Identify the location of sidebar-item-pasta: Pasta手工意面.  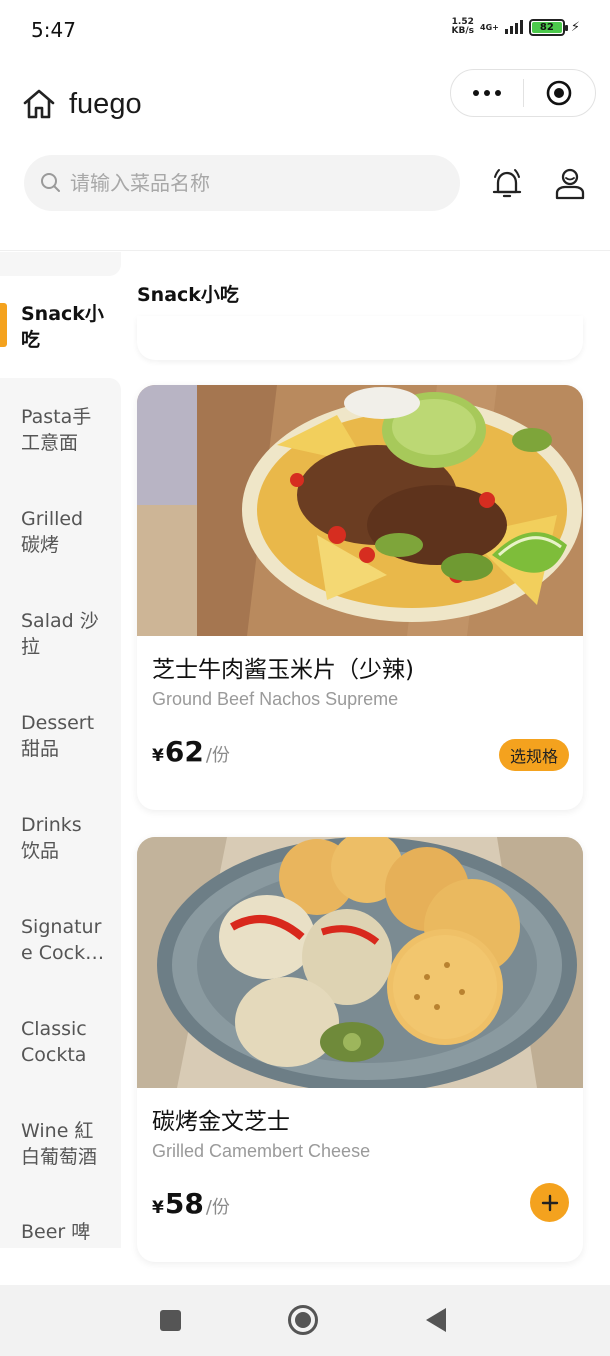
(60, 430).